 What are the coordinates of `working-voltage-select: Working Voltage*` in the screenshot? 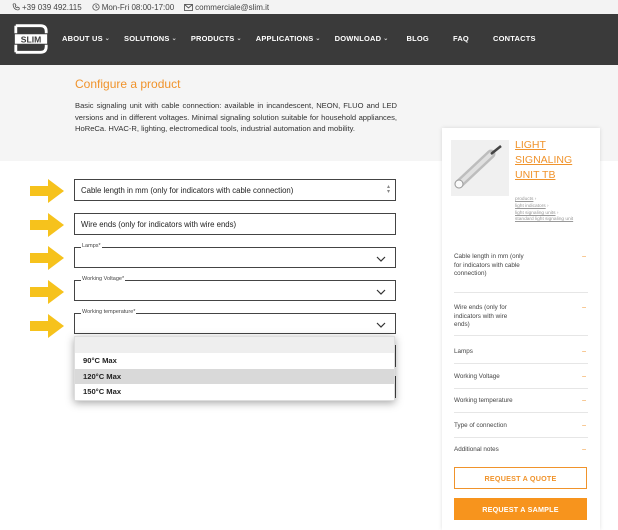 It's located at (235, 288).